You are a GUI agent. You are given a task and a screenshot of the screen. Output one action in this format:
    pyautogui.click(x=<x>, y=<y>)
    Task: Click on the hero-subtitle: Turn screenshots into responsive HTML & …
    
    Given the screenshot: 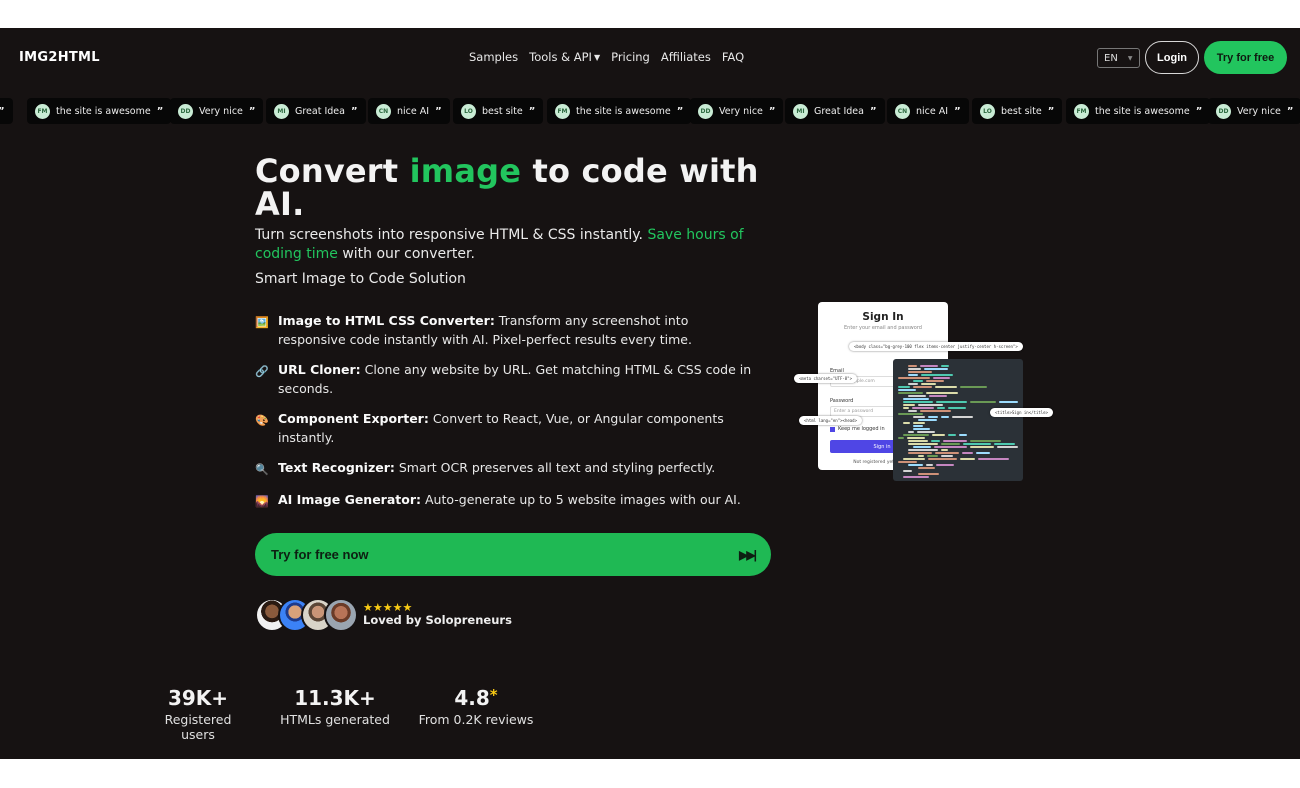 What is the action you would take?
    pyautogui.click(x=505, y=245)
    